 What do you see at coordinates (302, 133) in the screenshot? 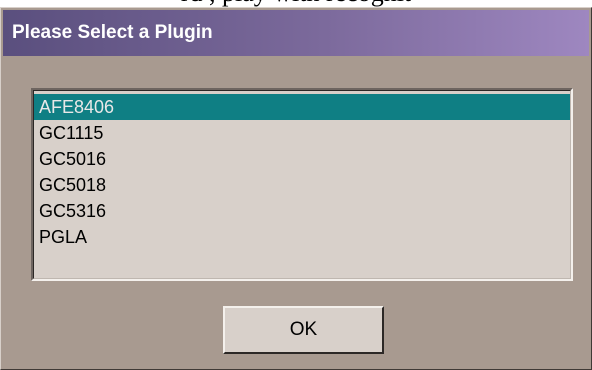
I see `list-item-gc1115: GC1115` at bounding box center [302, 133].